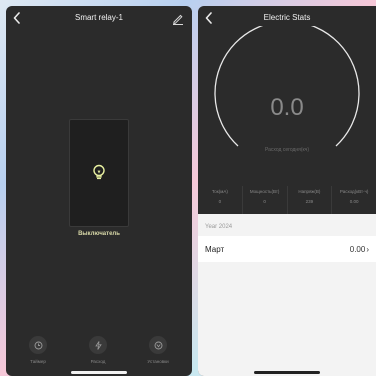  I want to click on settings-icon, so click(158, 345).